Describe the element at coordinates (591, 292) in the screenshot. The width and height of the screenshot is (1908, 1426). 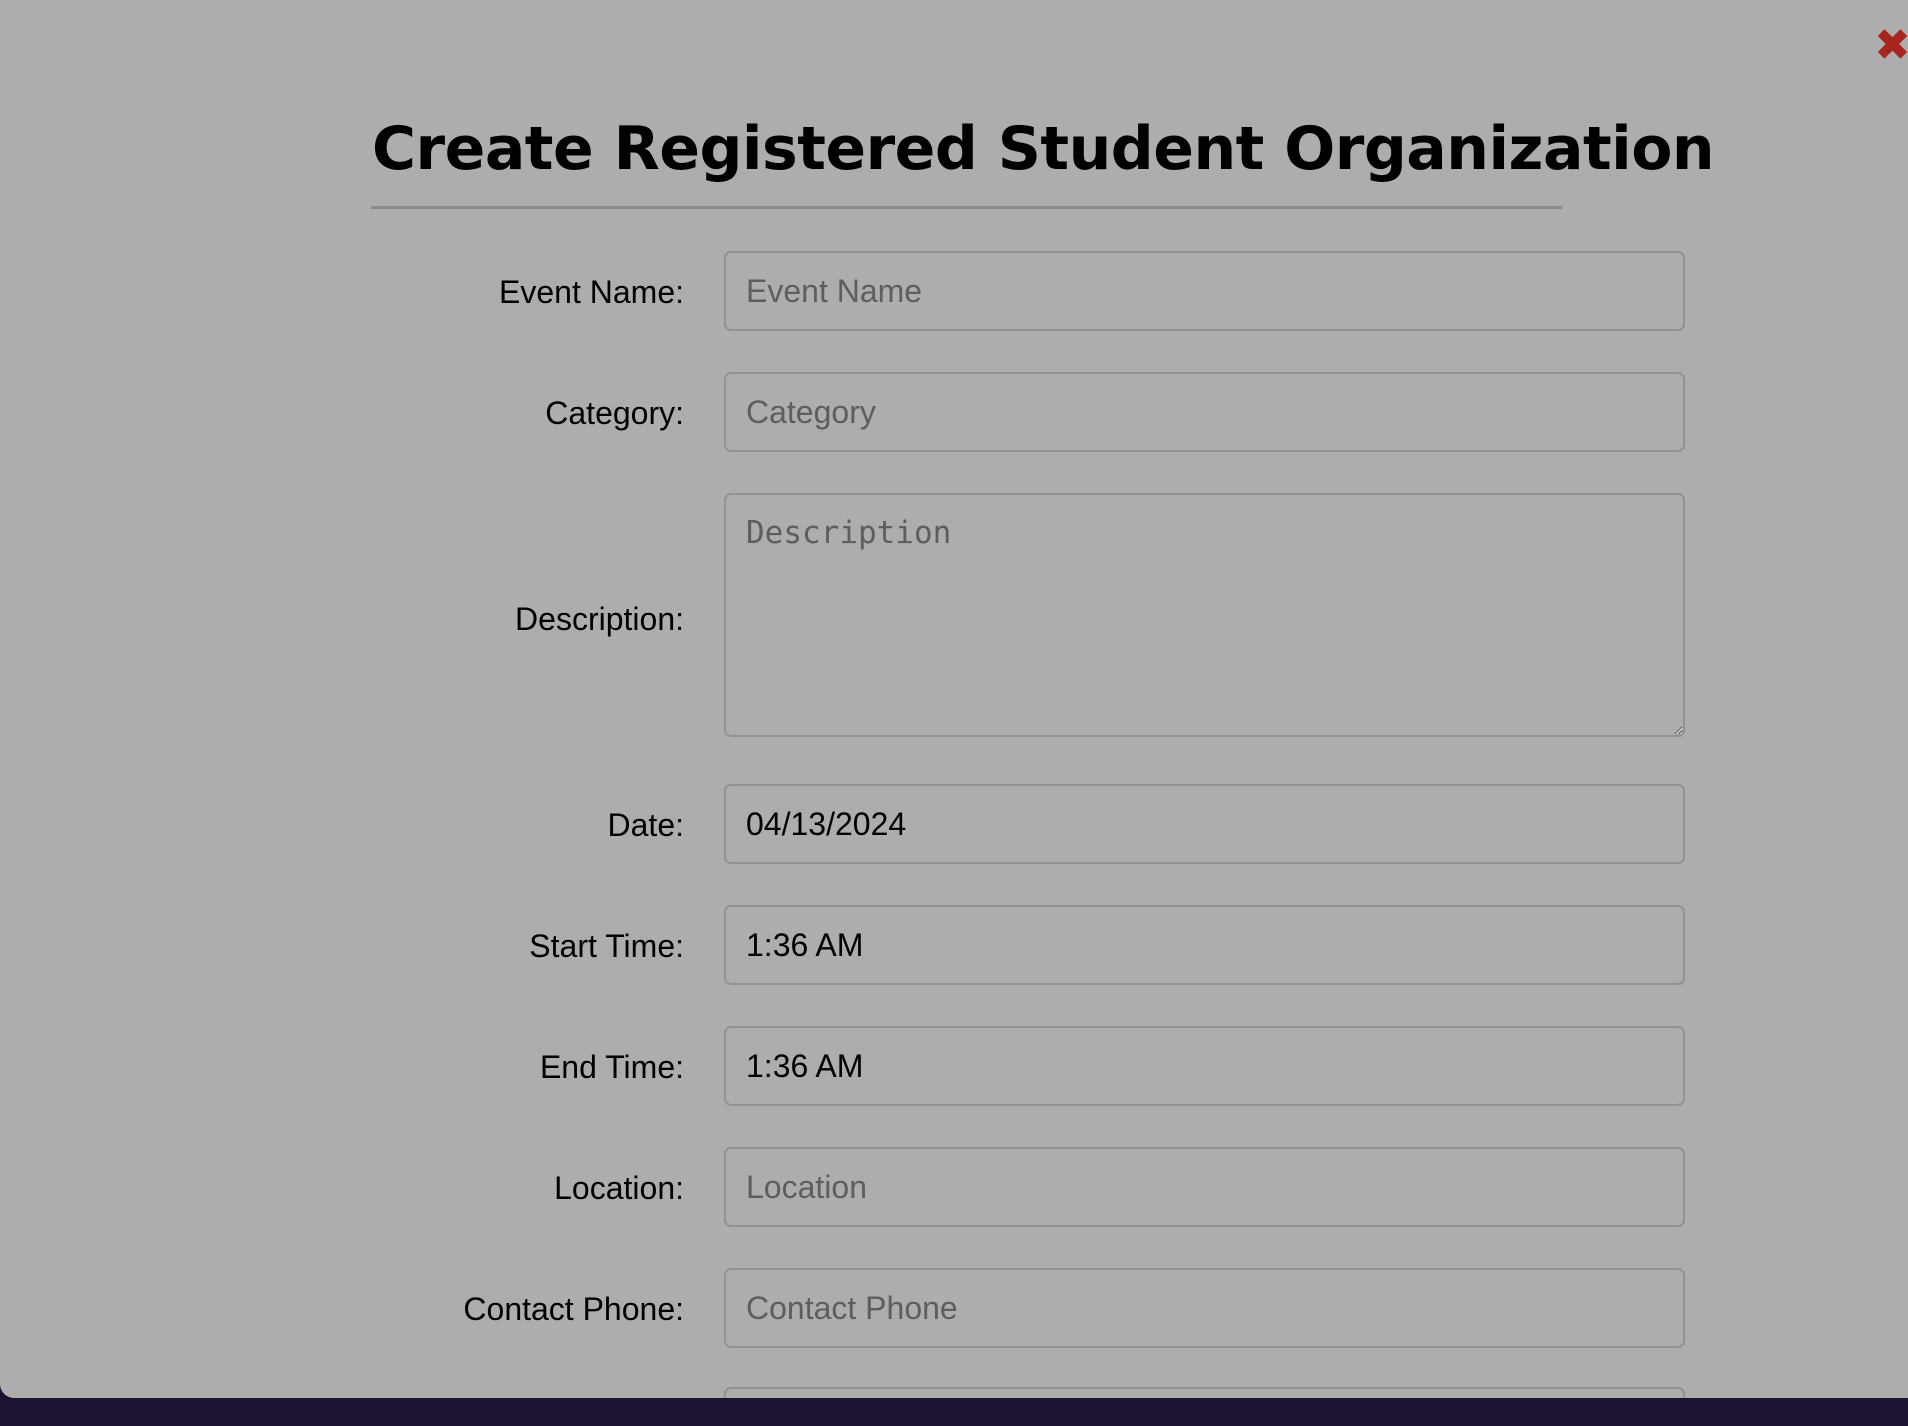
I see `event-name-label: Event Name:` at that location.